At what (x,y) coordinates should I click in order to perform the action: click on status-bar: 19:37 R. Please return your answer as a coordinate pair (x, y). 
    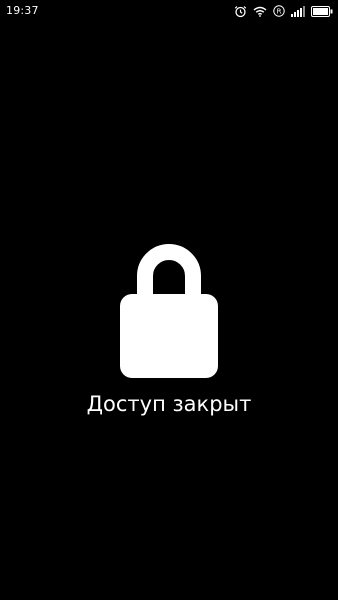
    Looking at the image, I should click on (169, 12).